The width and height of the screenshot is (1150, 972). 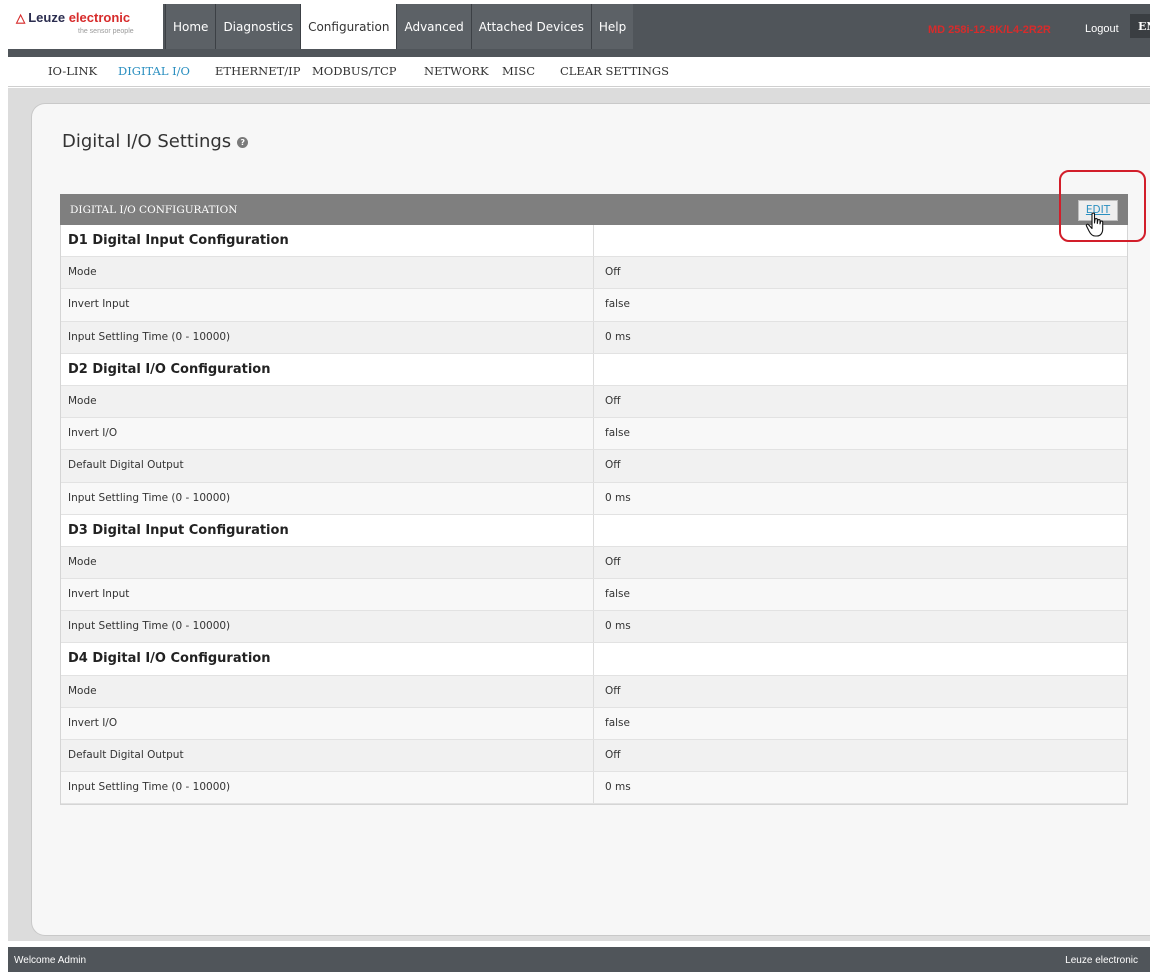 What do you see at coordinates (21, 18) in the screenshot?
I see `logo-triangle-icon: △` at bounding box center [21, 18].